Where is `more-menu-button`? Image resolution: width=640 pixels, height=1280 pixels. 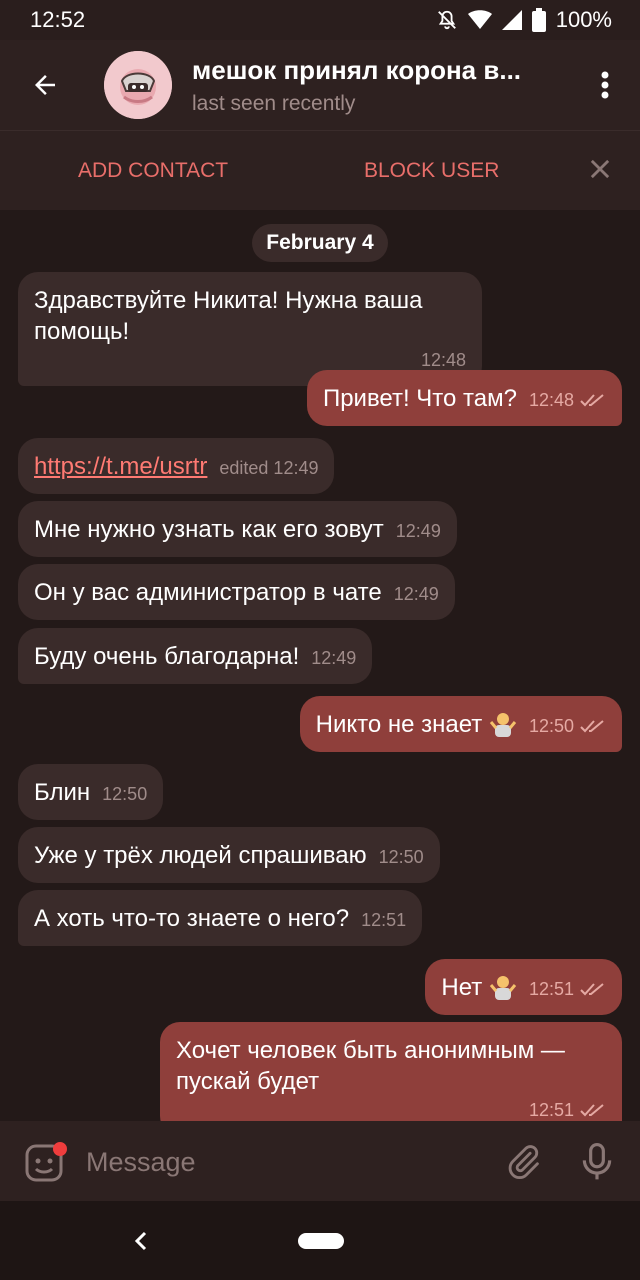
more-menu-button is located at coordinates (605, 85).